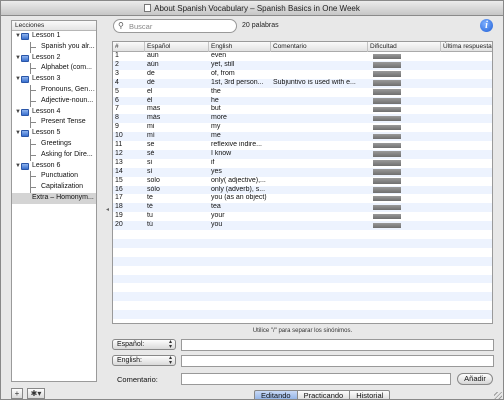  Describe the element at coordinates (319, 47) in the screenshot. I see `column-header-comentario: Comentario` at that location.